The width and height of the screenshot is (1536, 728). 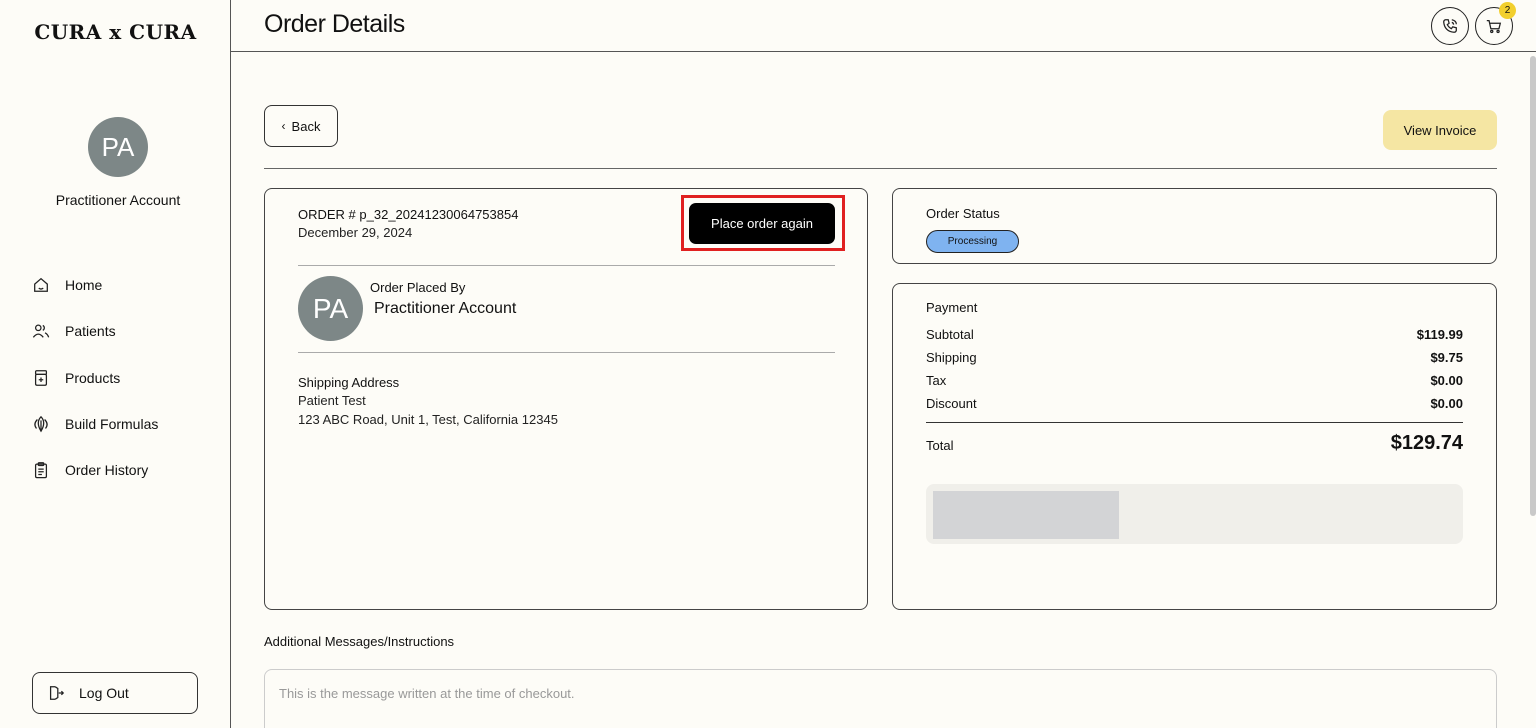 What do you see at coordinates (1446, 357) in the screenshot?
I see `payment-row-value: $9.75` at bounding box center [1446, 357].